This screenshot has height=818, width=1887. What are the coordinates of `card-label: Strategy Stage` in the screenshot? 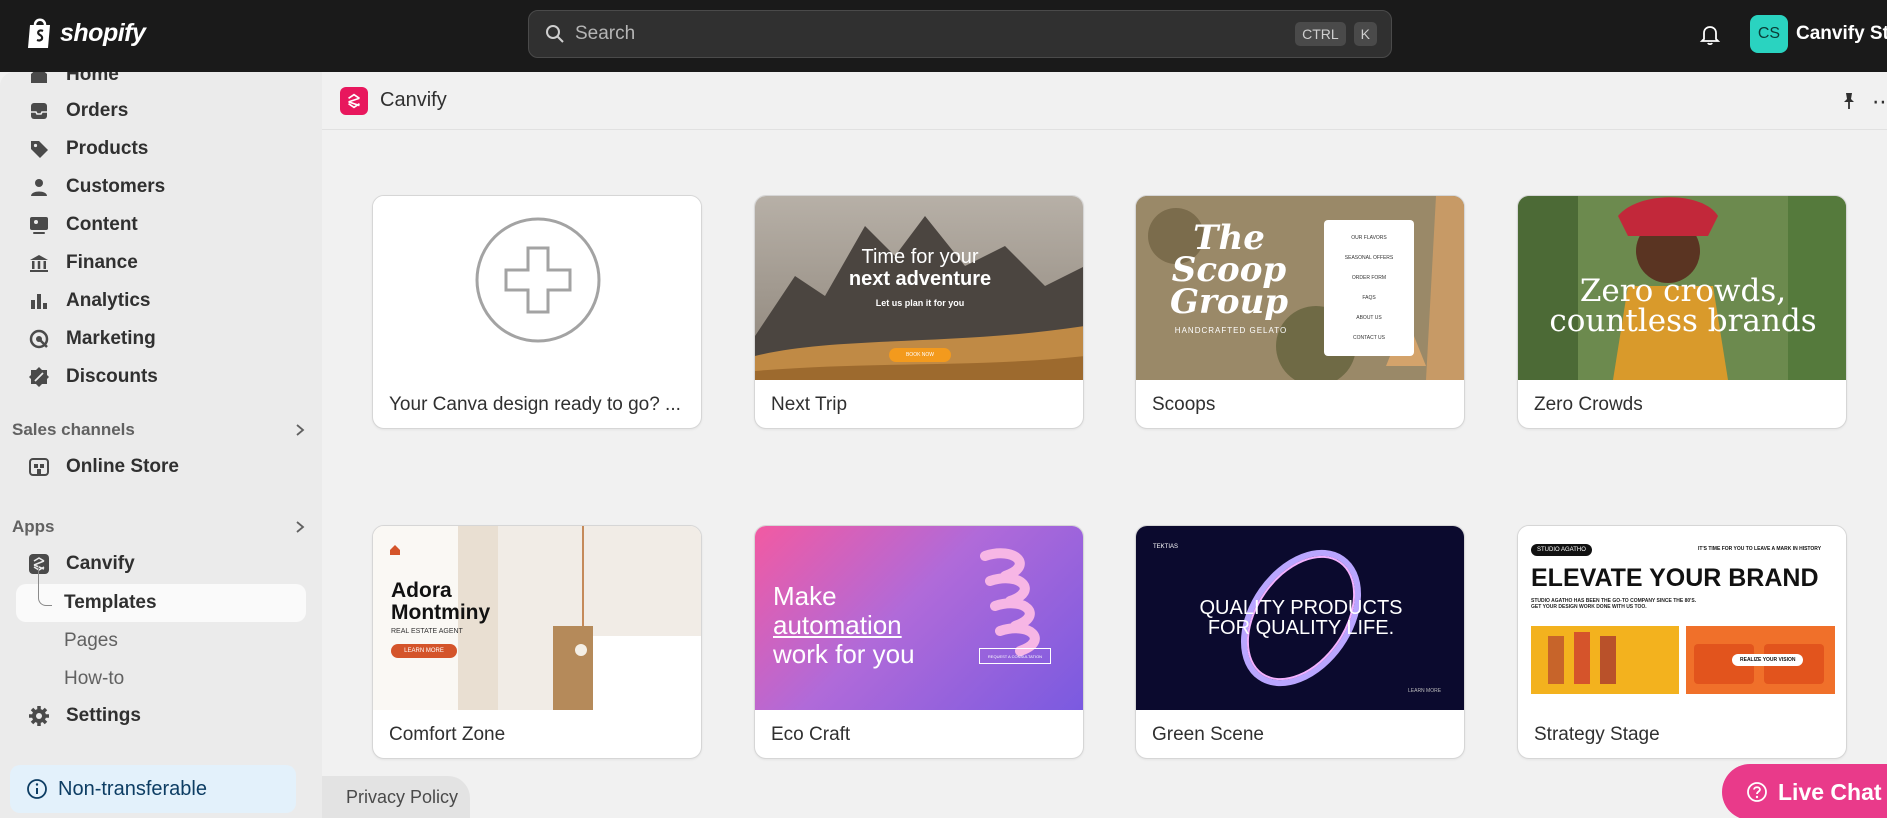 It's located at (1597, 734).